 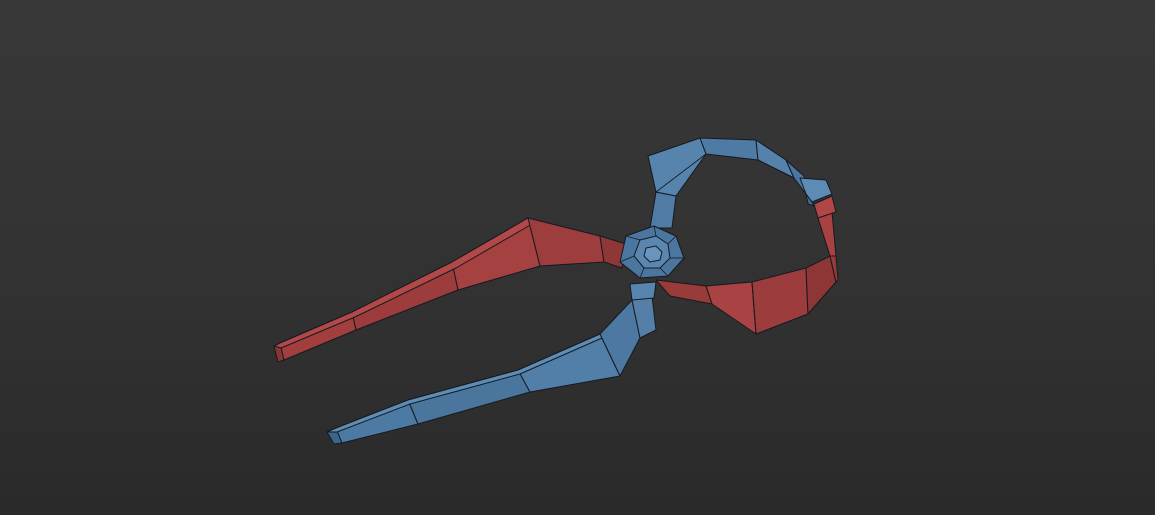 What do you see at coordinates (450, 290) in the screenshot?
I see `red-handle-mesh` at bounding box center [450, 290].